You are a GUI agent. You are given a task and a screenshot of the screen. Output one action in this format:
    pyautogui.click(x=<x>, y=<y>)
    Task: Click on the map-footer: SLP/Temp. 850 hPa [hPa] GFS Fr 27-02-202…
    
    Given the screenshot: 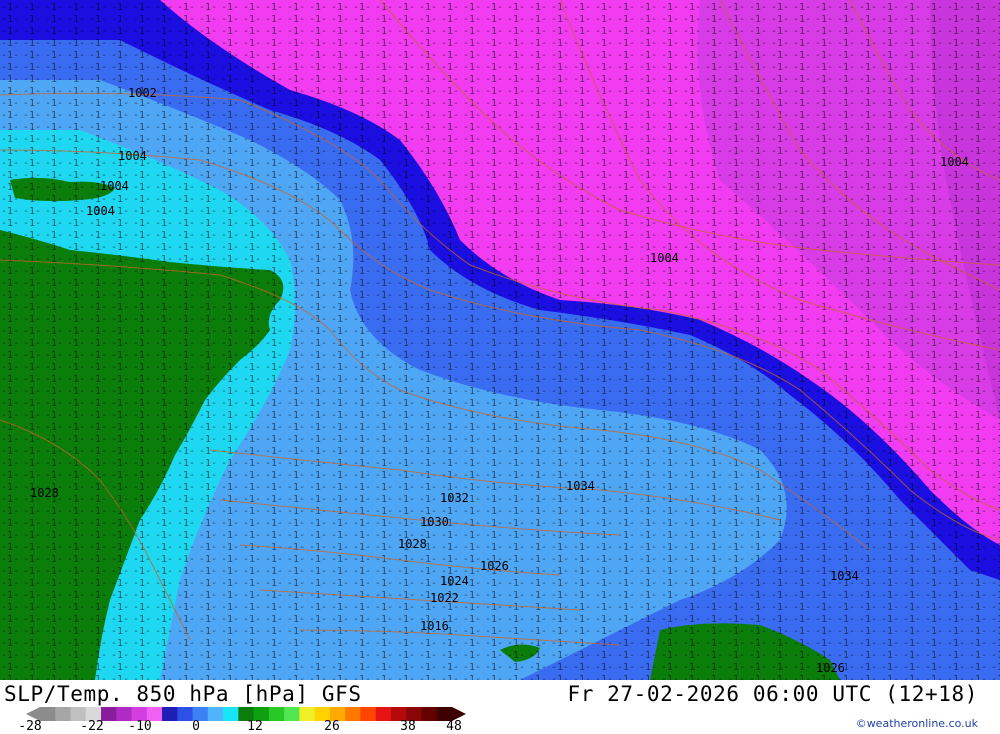 What is the action you would take?
    pyautogui.click(x=500, y=706)
    